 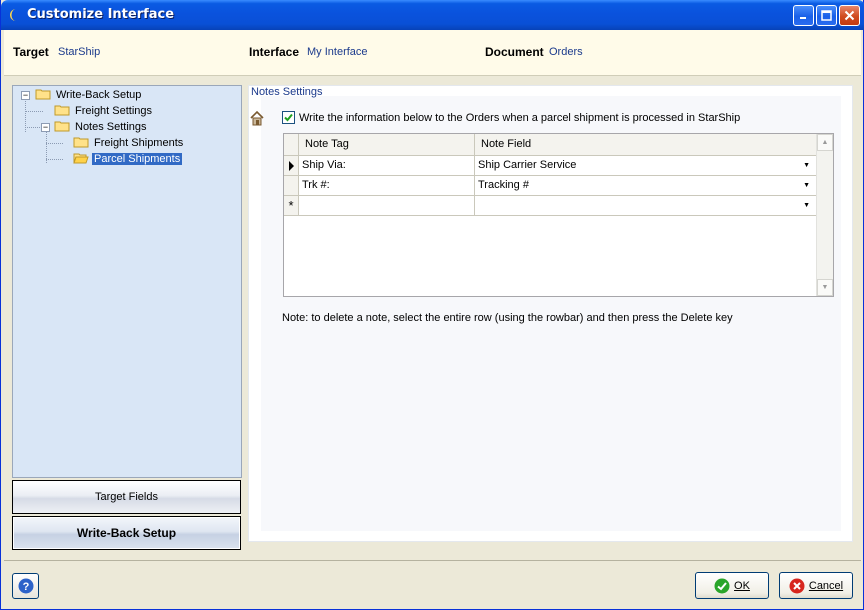 I want to click on tree-item-notes-freight-shipments: Freight Shipments, so click(x=129, y=143).